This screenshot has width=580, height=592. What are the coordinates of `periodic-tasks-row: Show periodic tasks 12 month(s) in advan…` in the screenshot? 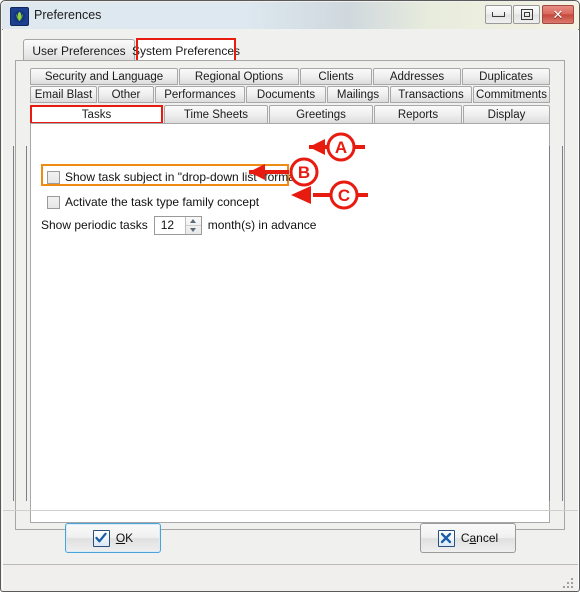 It's located at (178, 225).